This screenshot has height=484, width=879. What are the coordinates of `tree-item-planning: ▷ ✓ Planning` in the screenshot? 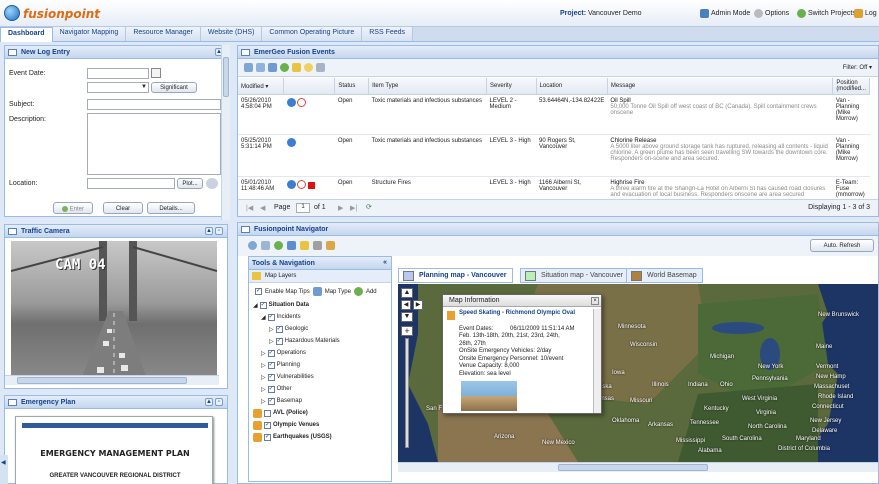 It's located at (321, 365).